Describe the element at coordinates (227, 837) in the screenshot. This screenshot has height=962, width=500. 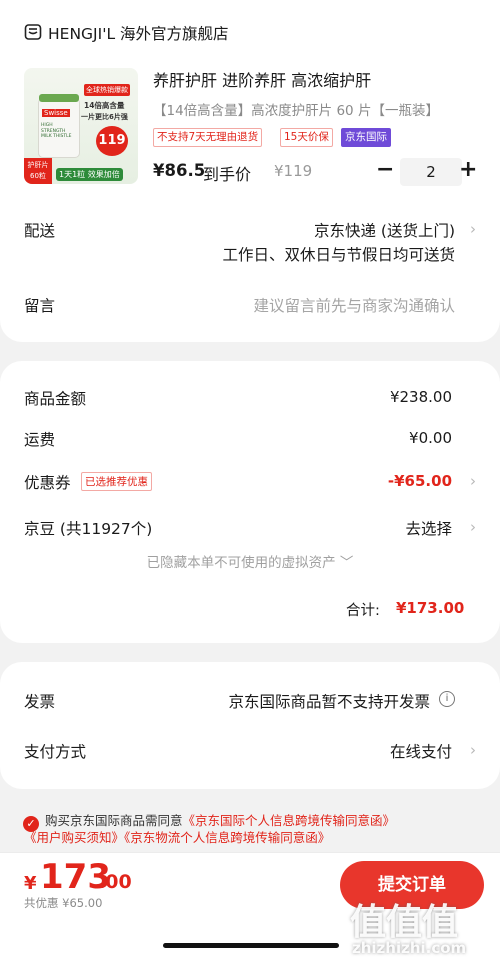
I see `agreement-link-logistics: 《京东物流个人信息跨境传输同意函》` at that location.